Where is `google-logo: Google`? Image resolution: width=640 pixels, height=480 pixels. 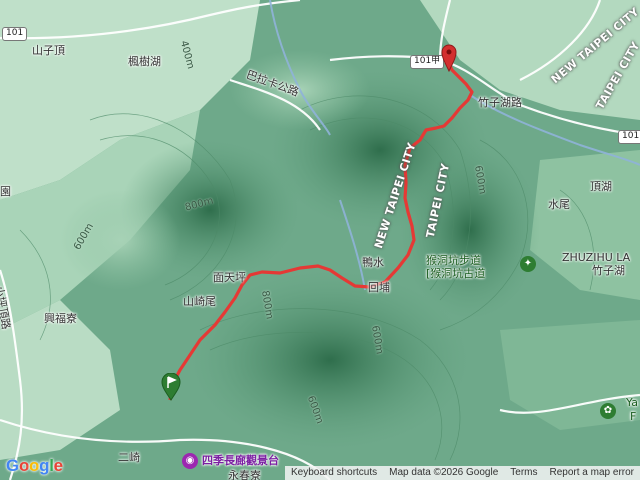 google-logo: Google is located at coordinates (34, 465).